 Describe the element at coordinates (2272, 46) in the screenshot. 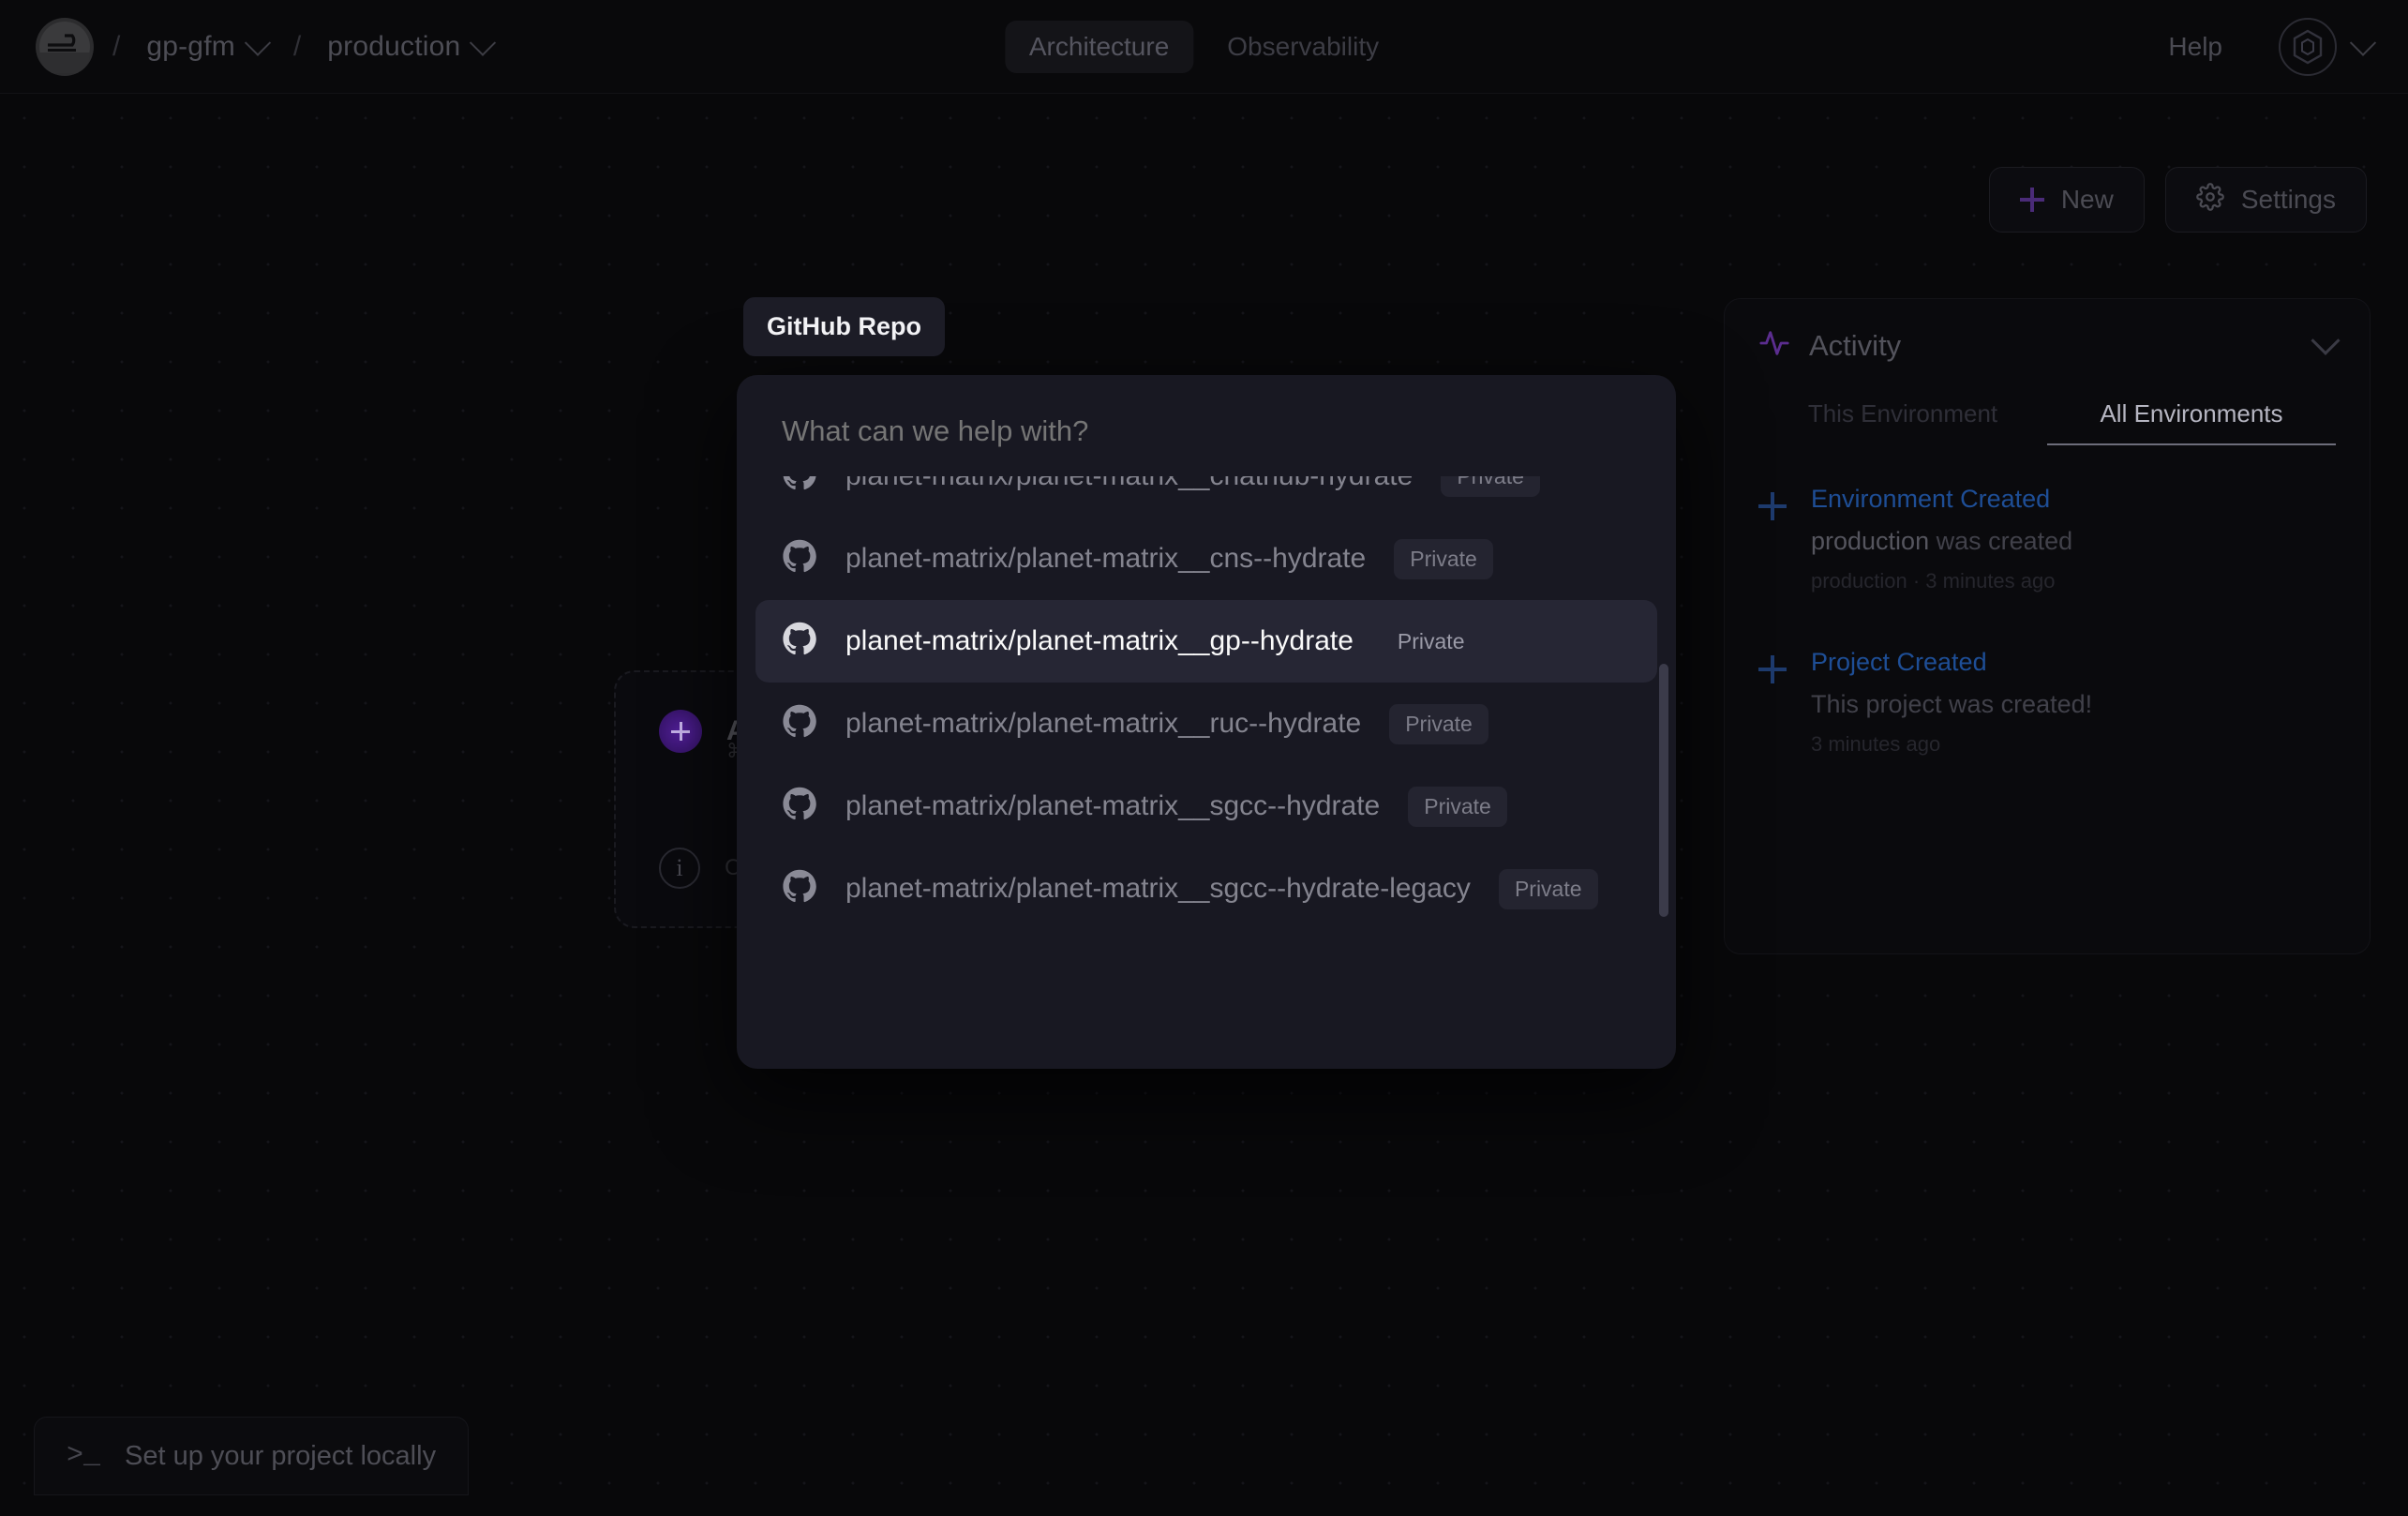

I see `header-right-group: Help` at that location.